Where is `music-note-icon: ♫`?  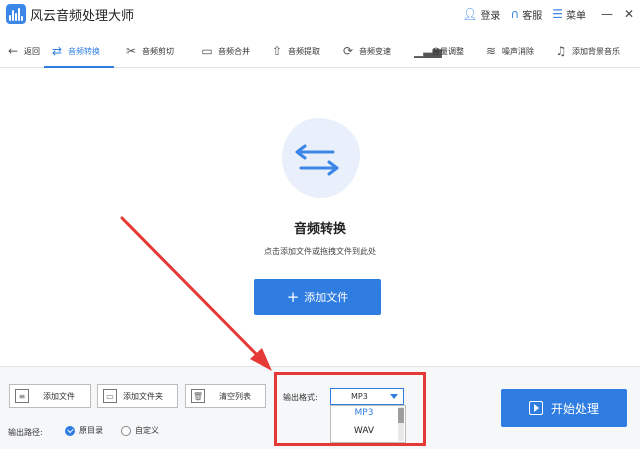
music-note-icon: ♫ is located at coordinates (561, 51).